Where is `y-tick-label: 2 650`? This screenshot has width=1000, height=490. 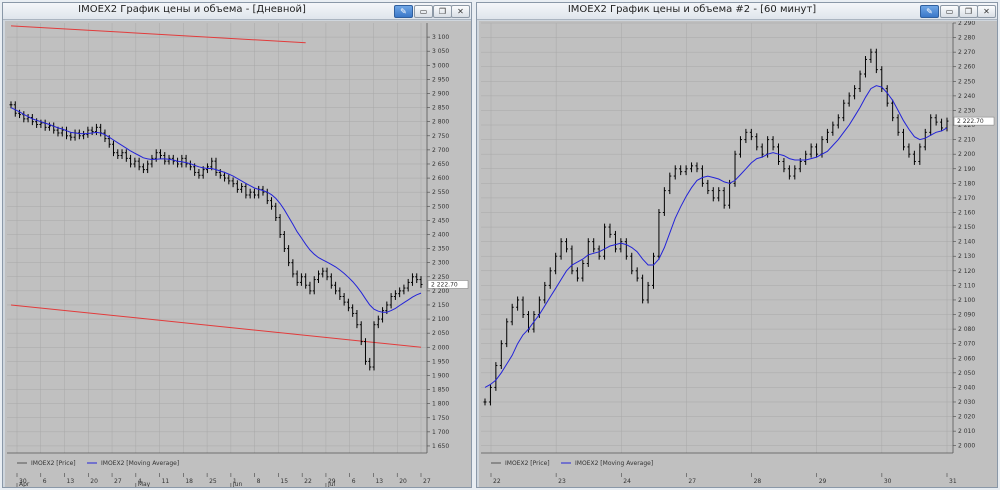
y-tick-label: 2 650 is located at coordinates (440, 164).